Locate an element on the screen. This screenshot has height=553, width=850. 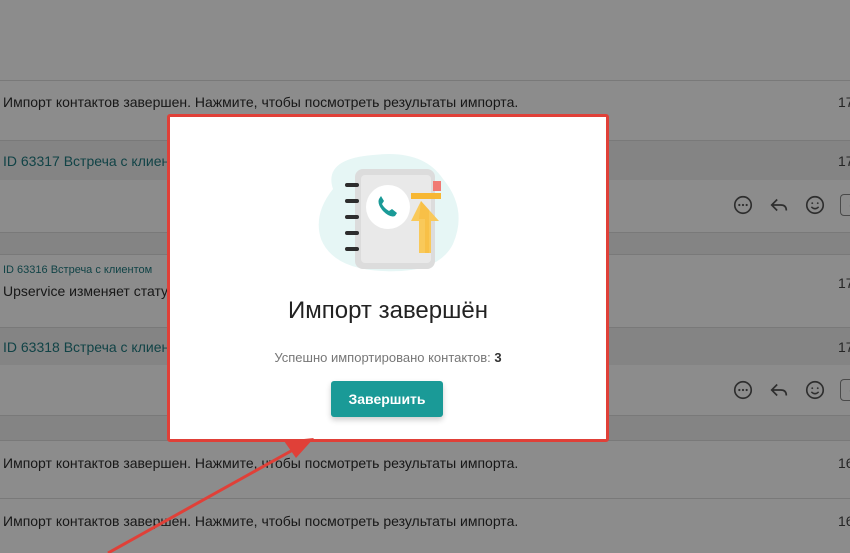
finish-button: Завершить is located at coordinates (387, 399).